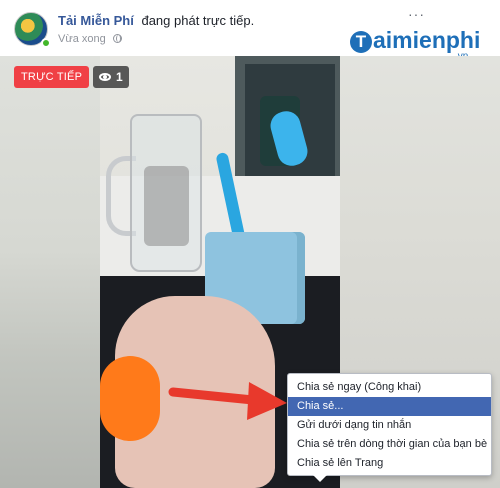 This screenshot has width=500, height=488. I want to click on menu-item-share-now-public: Chia sẻ ngay (Công khai), so click(389, 387).